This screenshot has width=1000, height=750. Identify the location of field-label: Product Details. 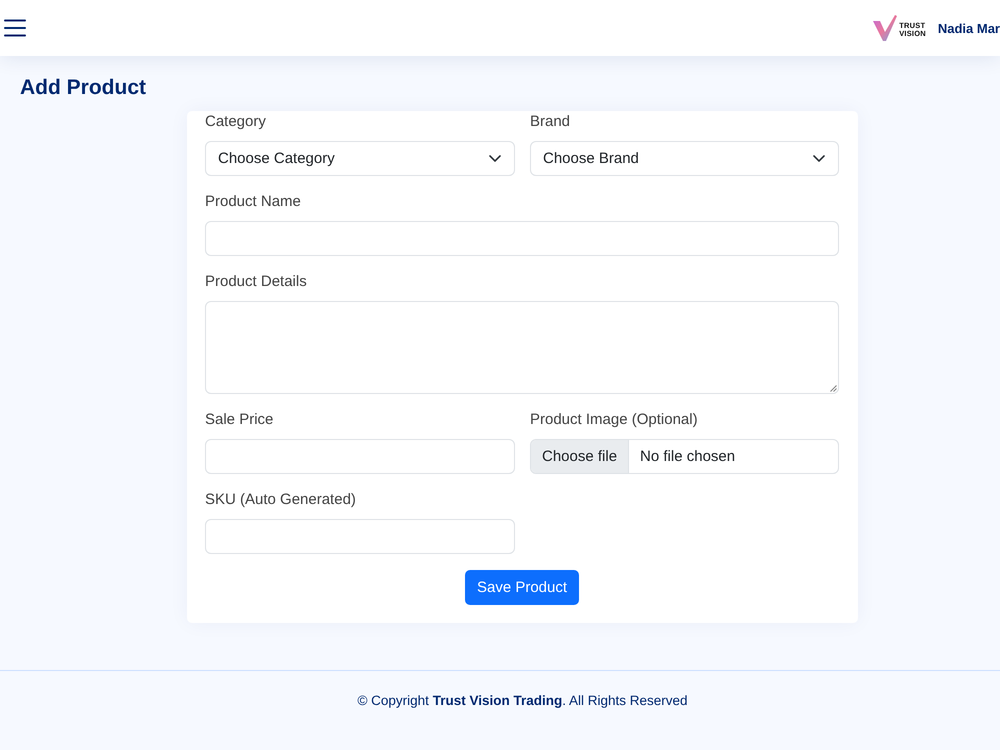
(256, 282).